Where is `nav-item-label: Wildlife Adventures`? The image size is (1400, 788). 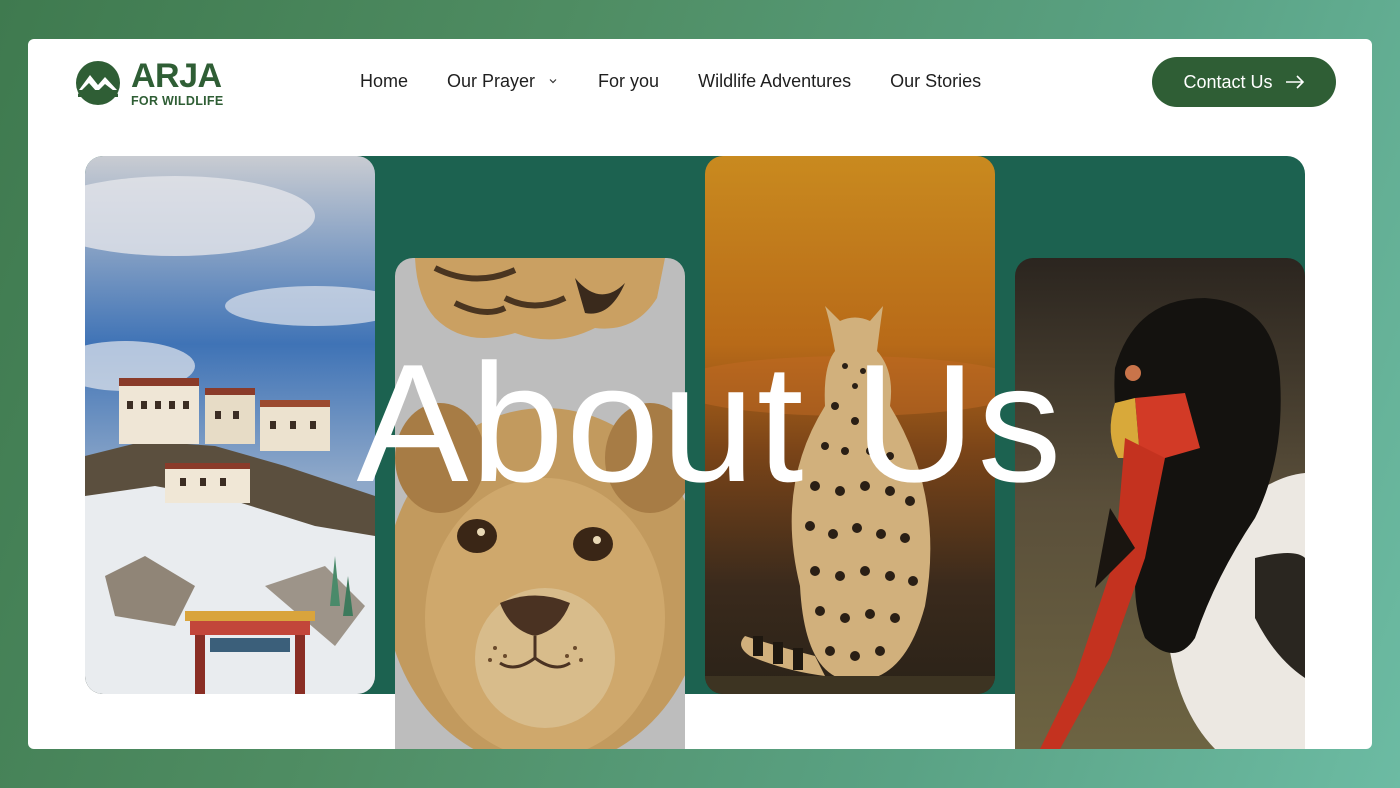 nav-item-label: Wildlife Adventures is located at coordinates (775, 80).